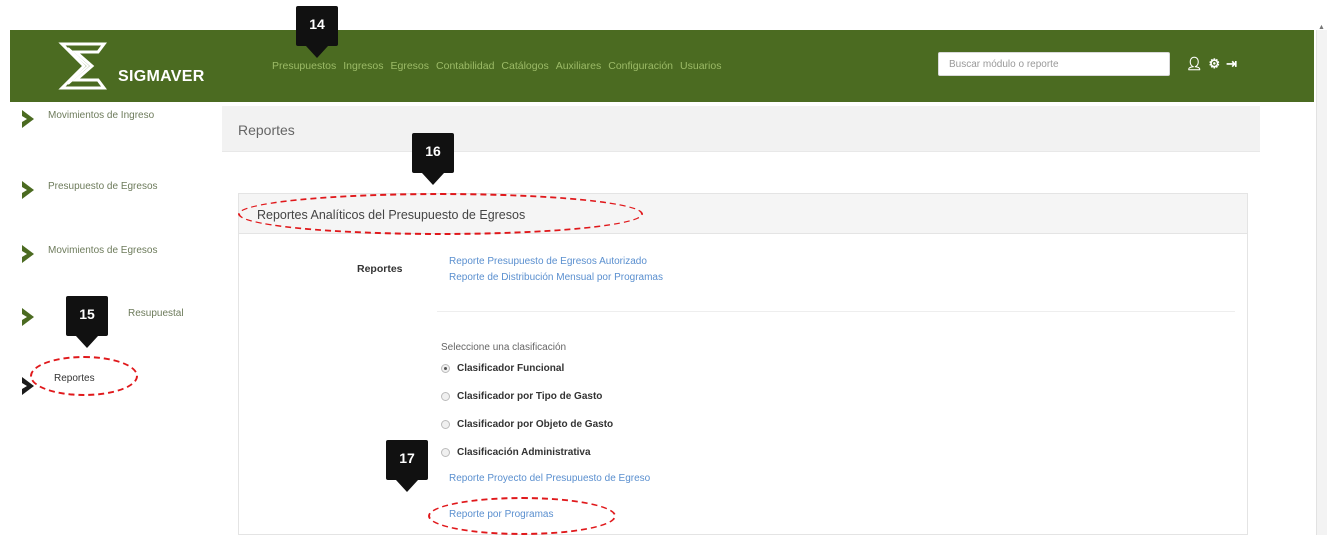 The width and height of the screenshot is (1327, 535). I want to click on settings-icon: ⚙, so click(1215, 64).